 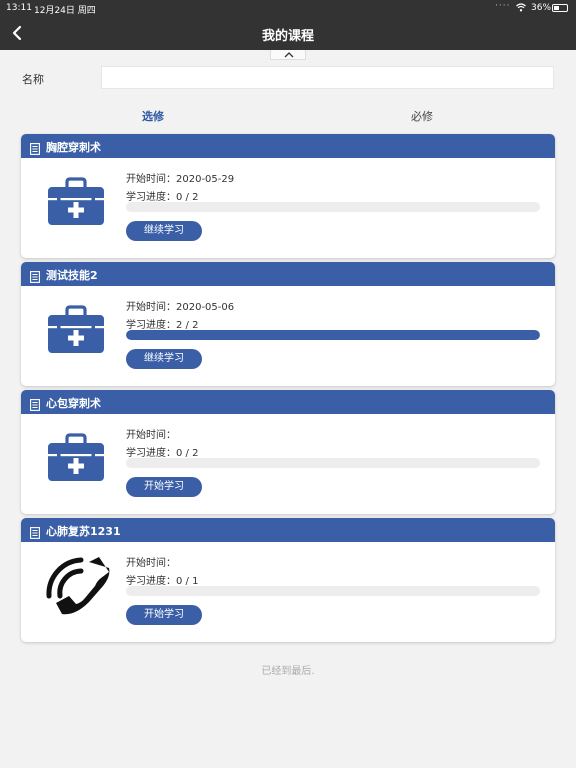 What do you see at coordinates (180, 179) in the screenshot?
I see `start-time: 开始时间：2020-05-29` at bounding box center [180, 179].